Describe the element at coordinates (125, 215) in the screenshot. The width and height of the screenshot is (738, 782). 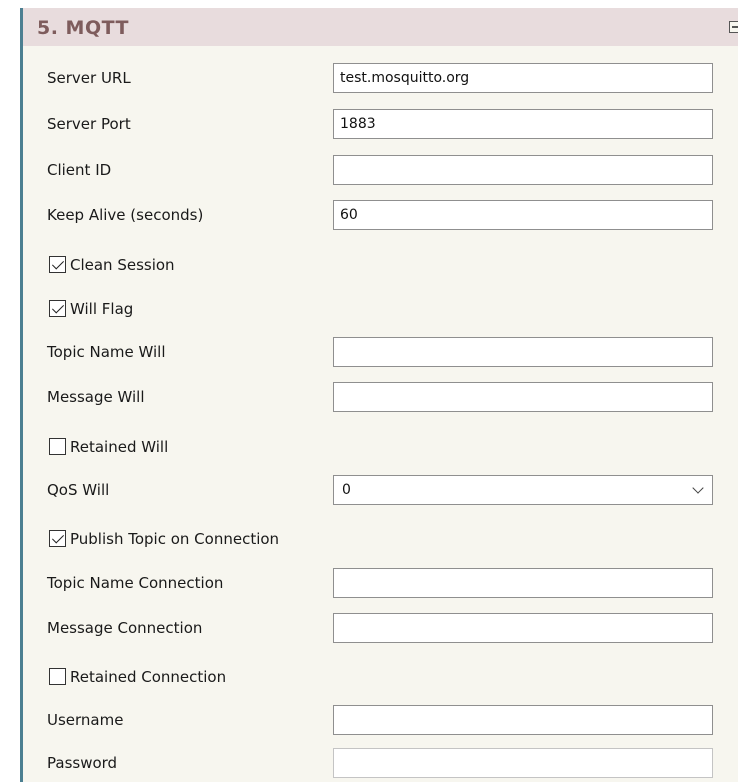
I see `keep-alive-label: Keep Alive (seconds)` at that location.